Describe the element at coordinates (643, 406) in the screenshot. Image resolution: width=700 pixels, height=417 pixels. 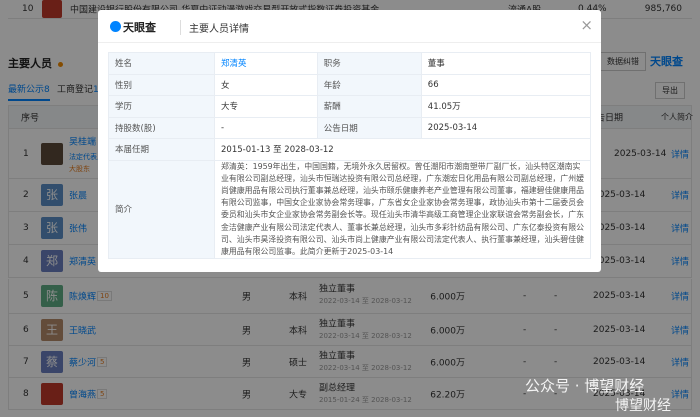
I see `weibo-watermark: 博望财经` at that location.